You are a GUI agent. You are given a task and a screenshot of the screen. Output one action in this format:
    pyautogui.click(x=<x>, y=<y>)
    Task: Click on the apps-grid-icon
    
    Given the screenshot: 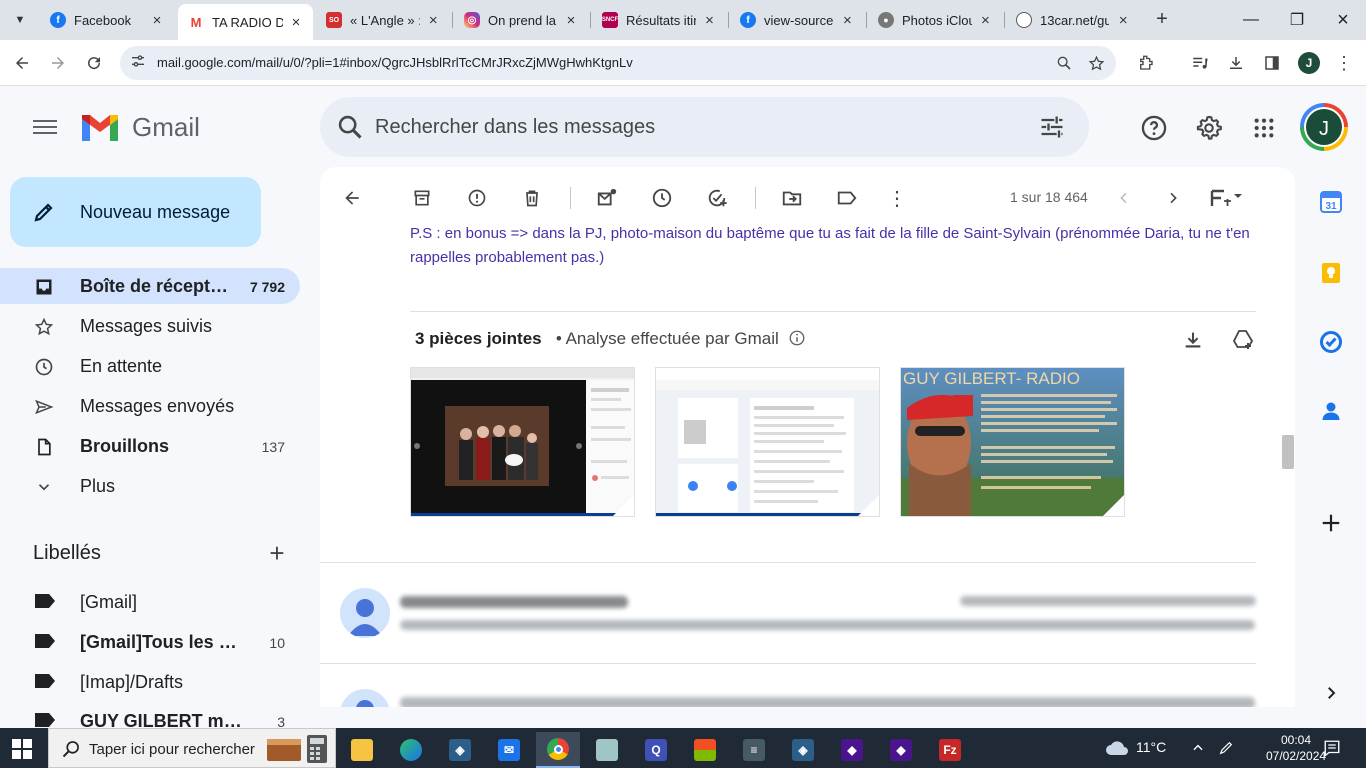 What is the action you would take?
    pyautogui.click(x=1264, y=128)
    